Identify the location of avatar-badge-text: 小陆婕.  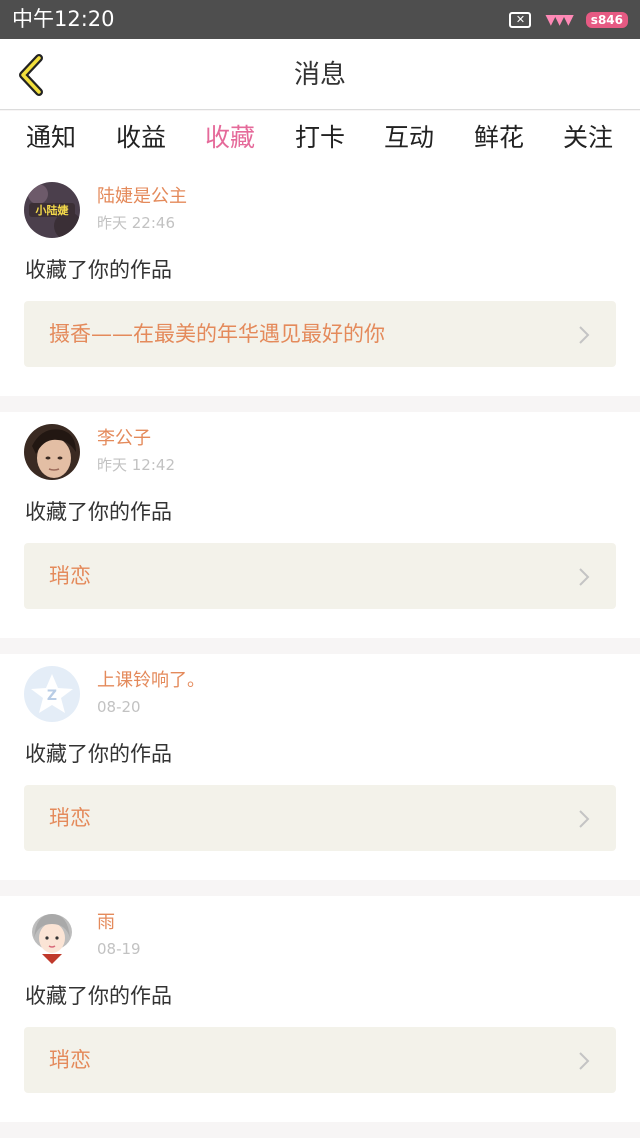
(52, 210).